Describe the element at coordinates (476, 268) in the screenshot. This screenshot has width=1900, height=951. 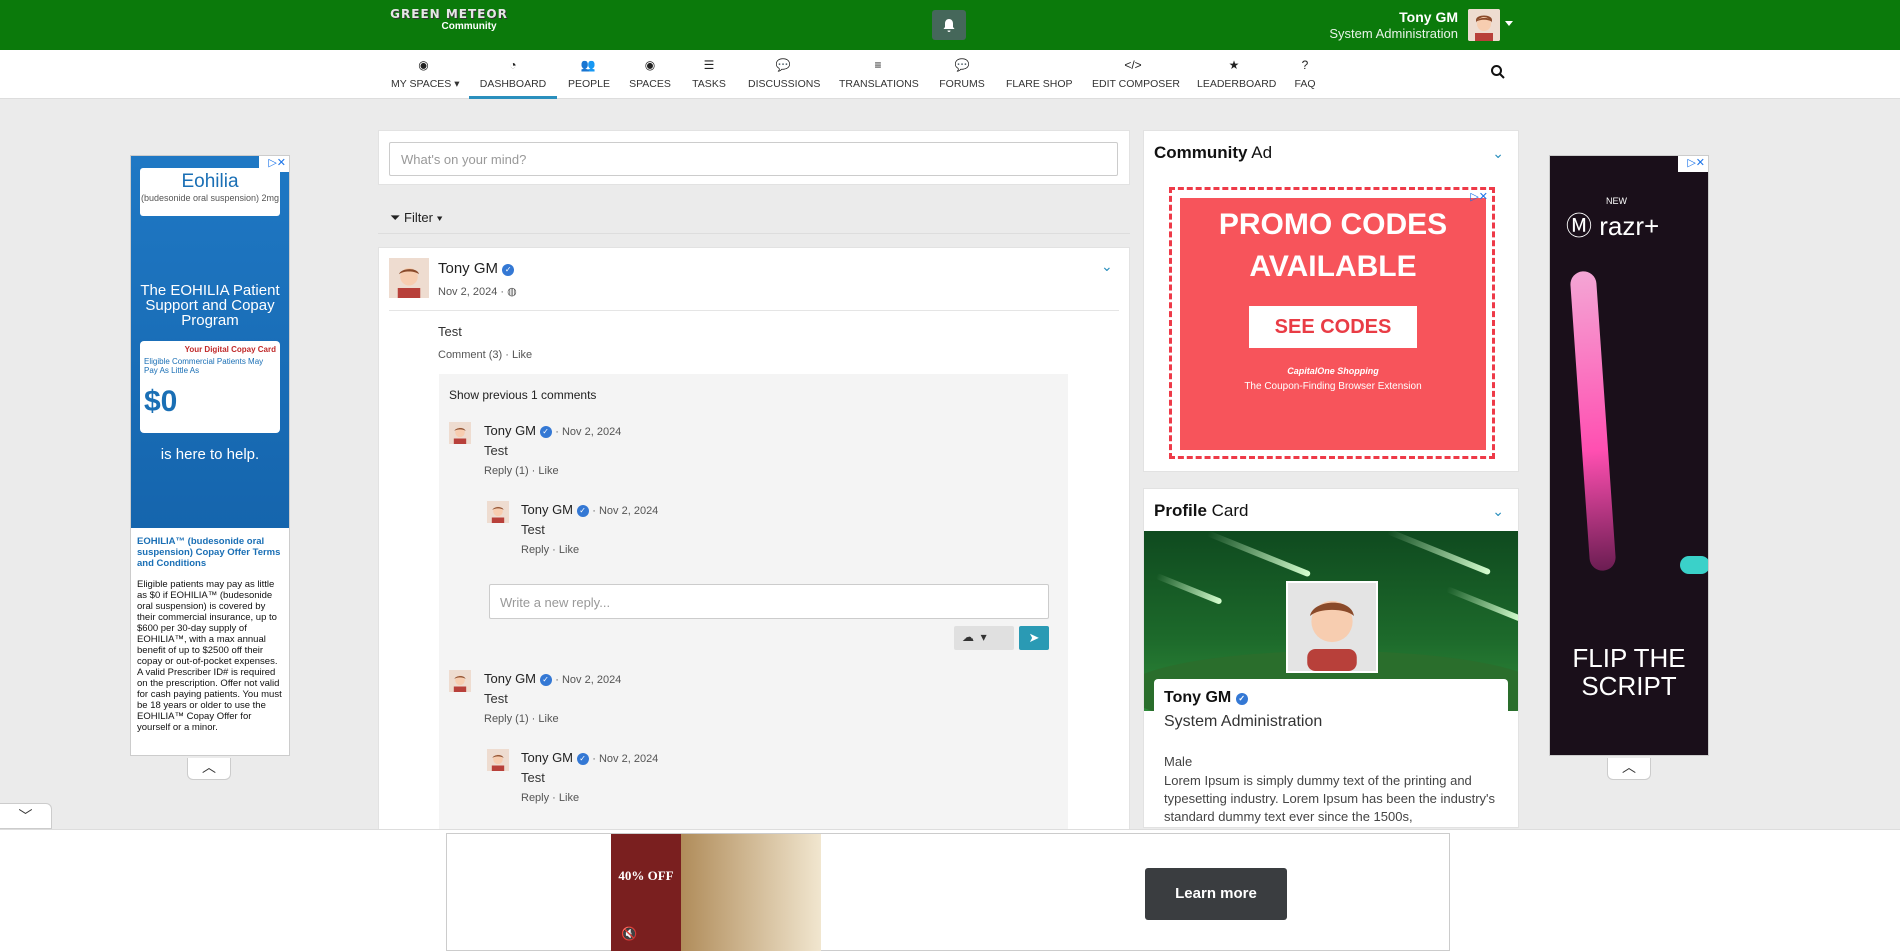
I see `post-author: Tony GM ✓` at that location.